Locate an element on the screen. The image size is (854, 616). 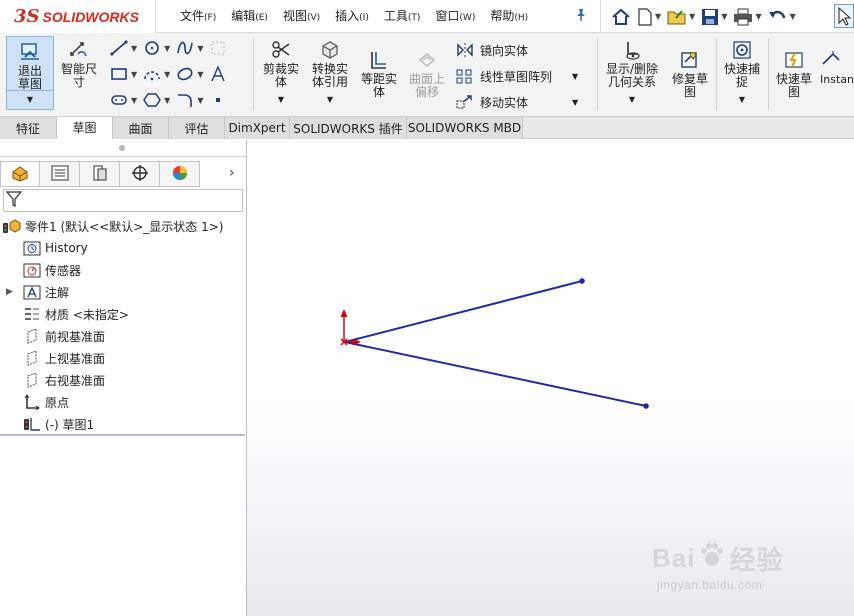
undo-icon: ▼ is located at coordinates (782, 17).